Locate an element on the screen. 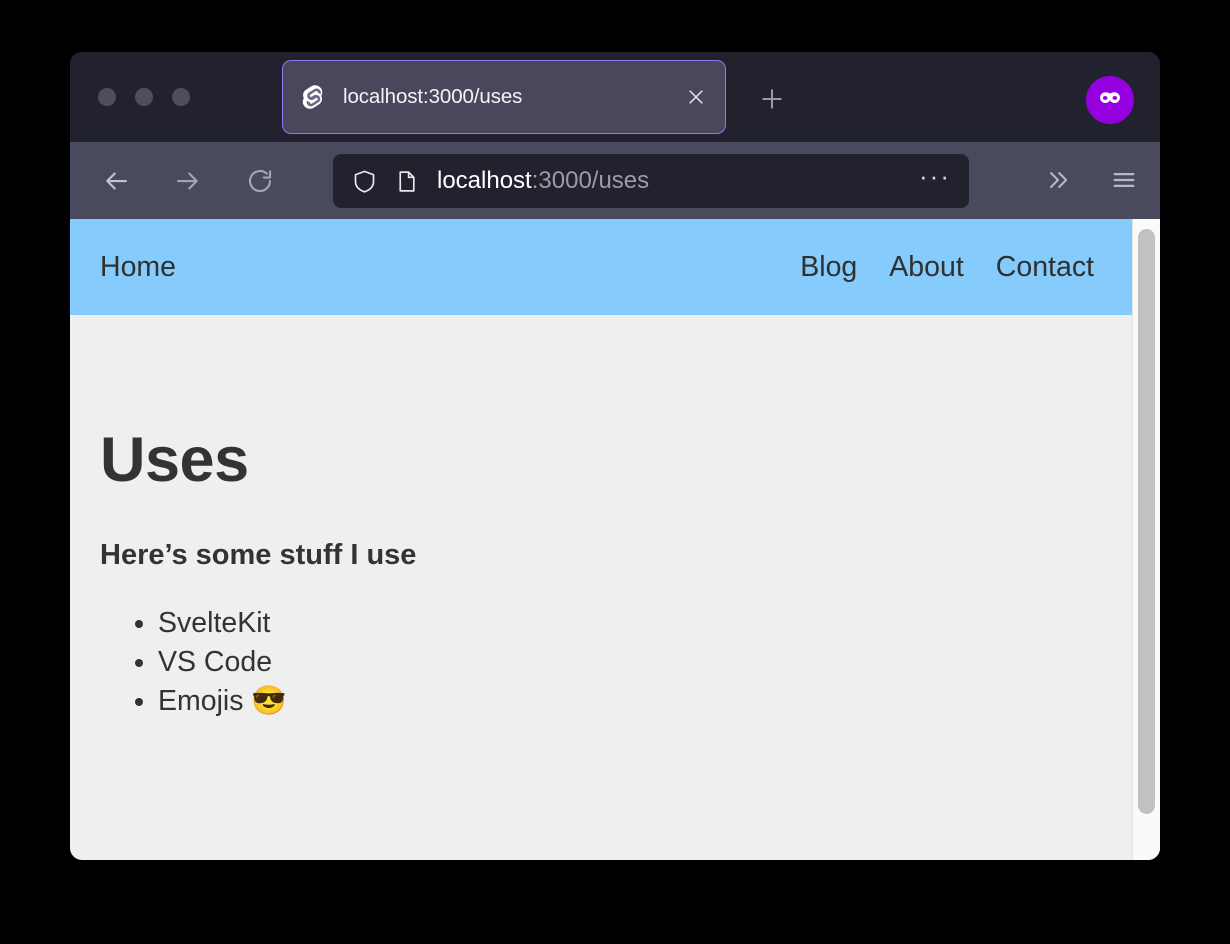 Image resolution: width=1230 pixels, height=944 pixels. list-item: Emojis 😎 is located at coordinates (630, 701).